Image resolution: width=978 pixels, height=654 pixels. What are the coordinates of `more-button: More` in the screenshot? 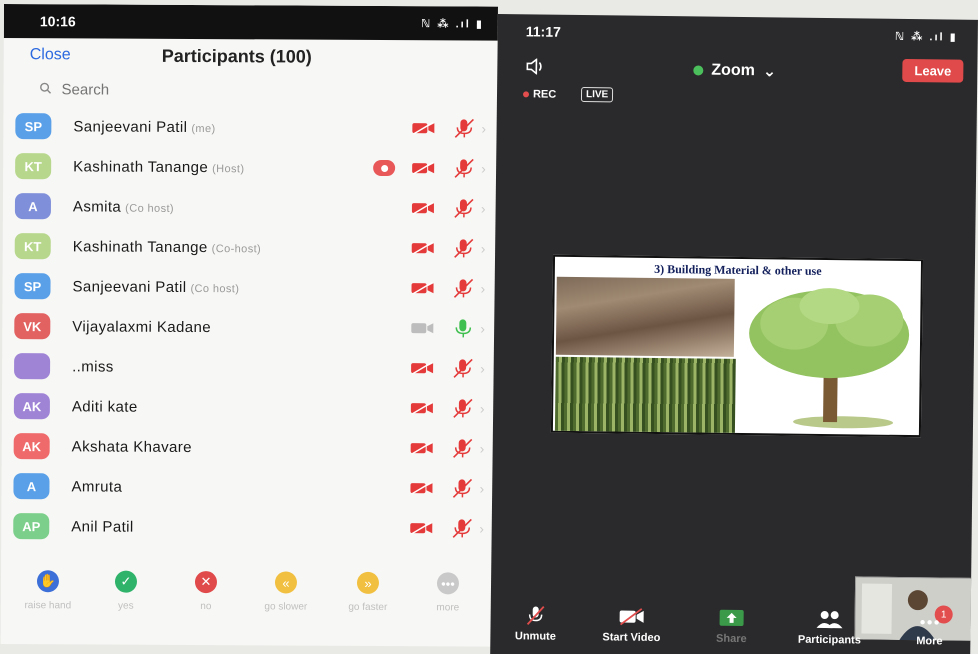 It's located at (929, 628).